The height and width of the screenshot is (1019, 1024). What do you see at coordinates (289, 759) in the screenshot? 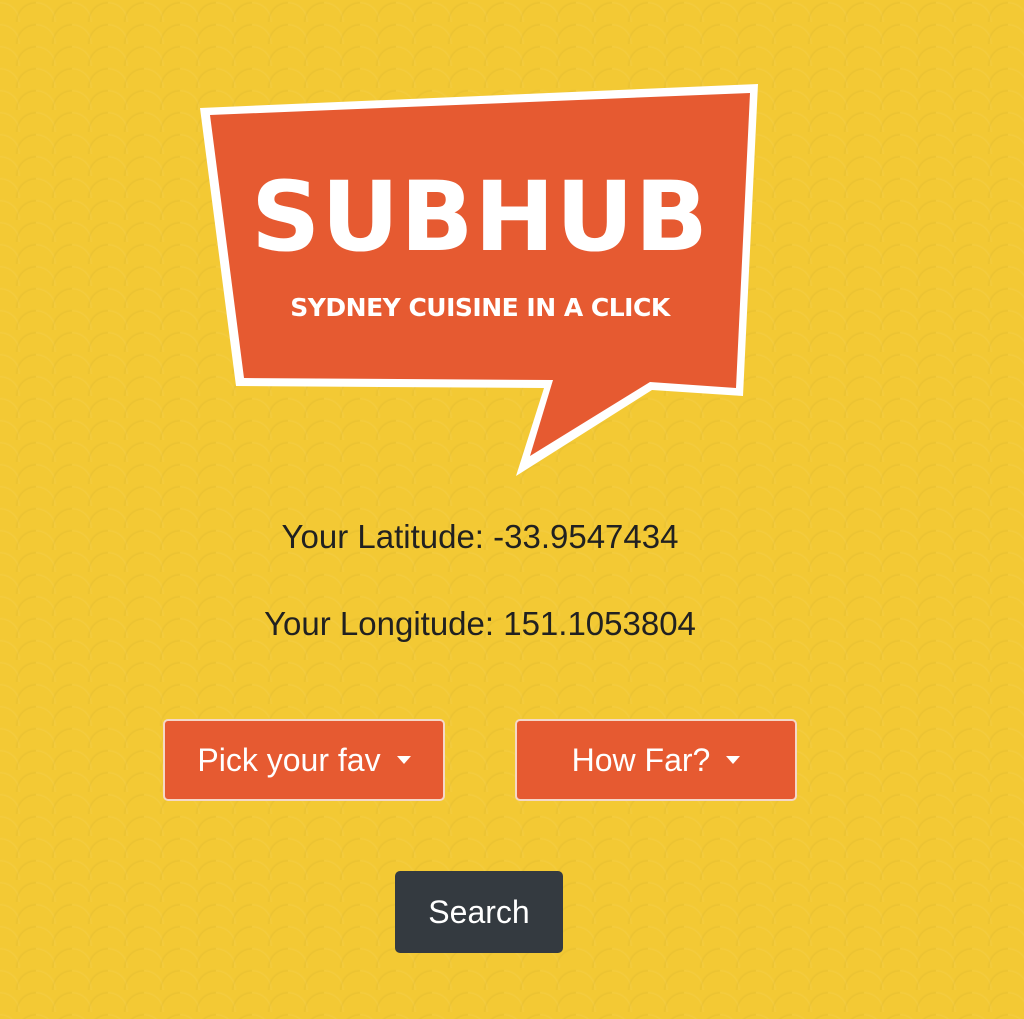
I see `pick-favourite-label: Pick your fav` at bounding box center [289, 759].